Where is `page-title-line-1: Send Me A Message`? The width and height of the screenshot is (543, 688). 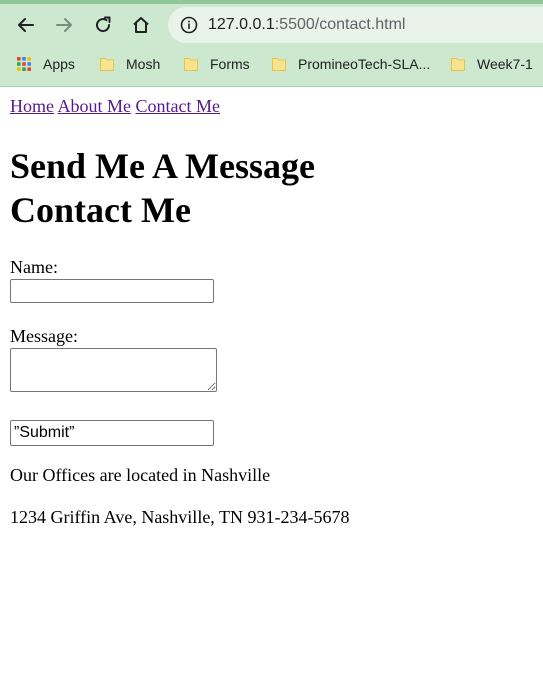 page-title-line-1: Send Me A Message is located at coordinates (162, 166).